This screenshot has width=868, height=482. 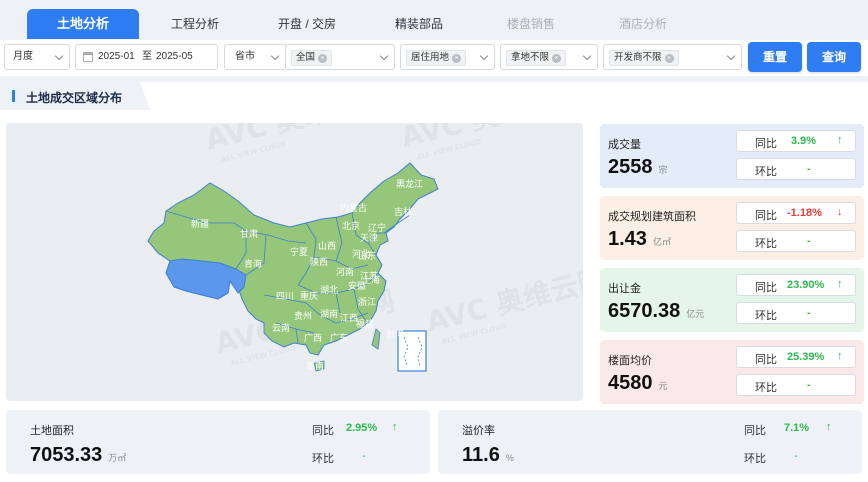 I want to click on region-tag-label: 全国, so click(x=306, y=57).